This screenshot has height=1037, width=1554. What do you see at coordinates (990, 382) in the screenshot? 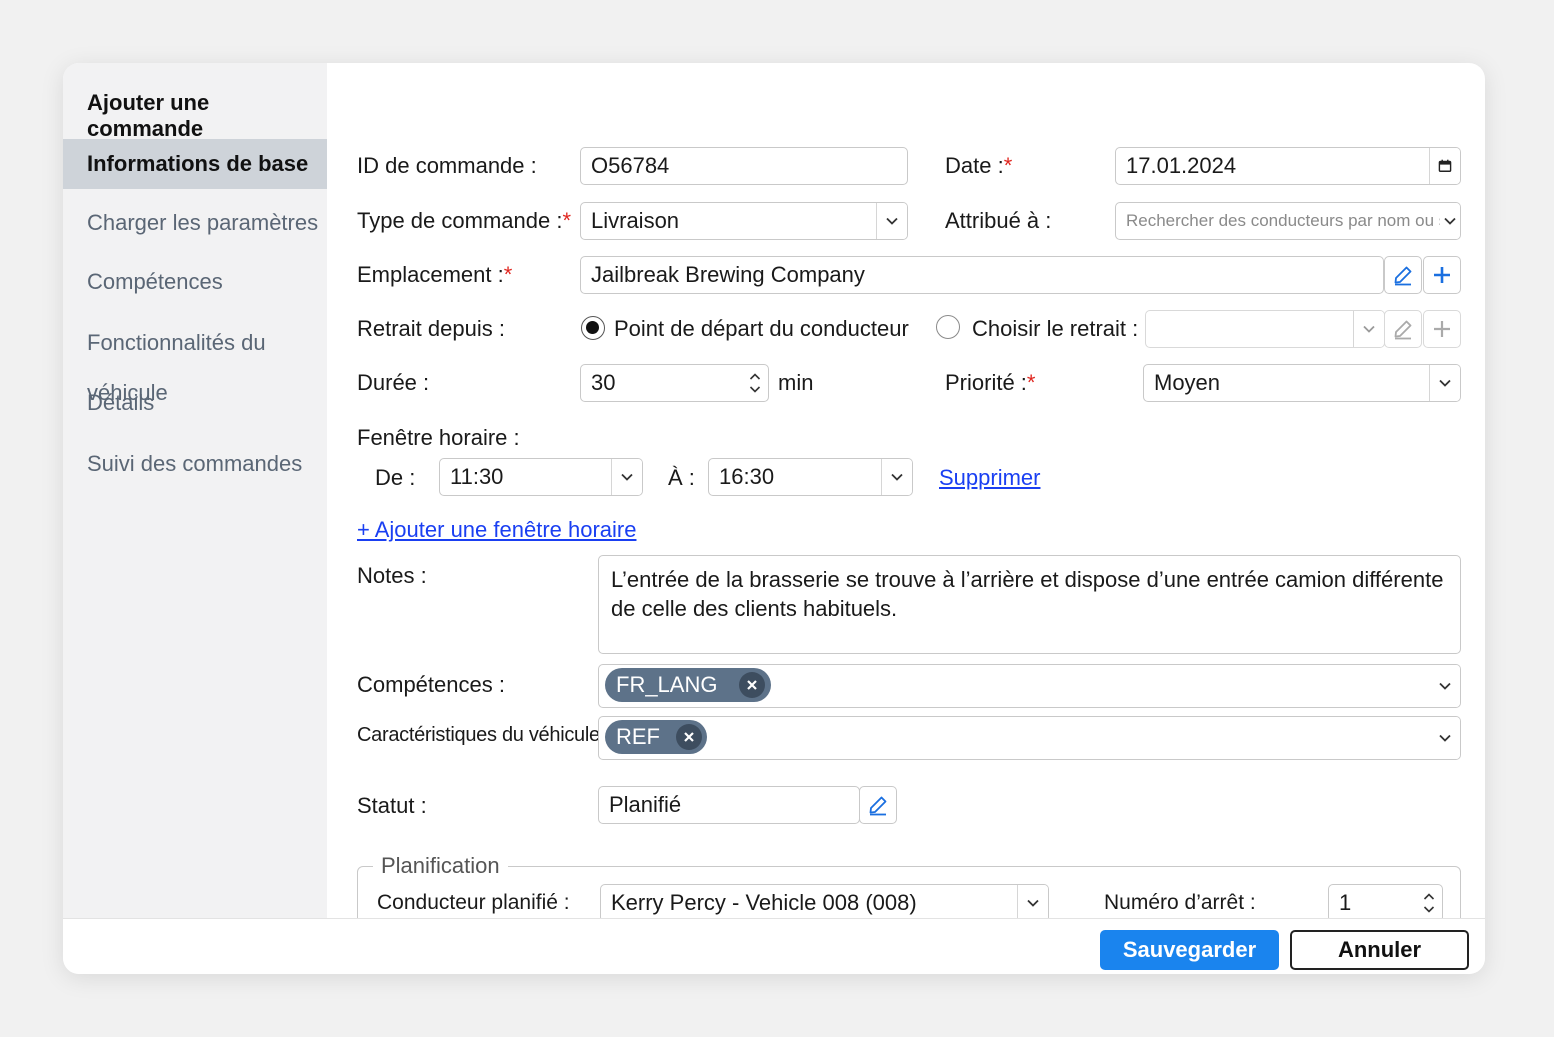
I see `priority-label: Priorité :*` at bounding box center [990, 382].